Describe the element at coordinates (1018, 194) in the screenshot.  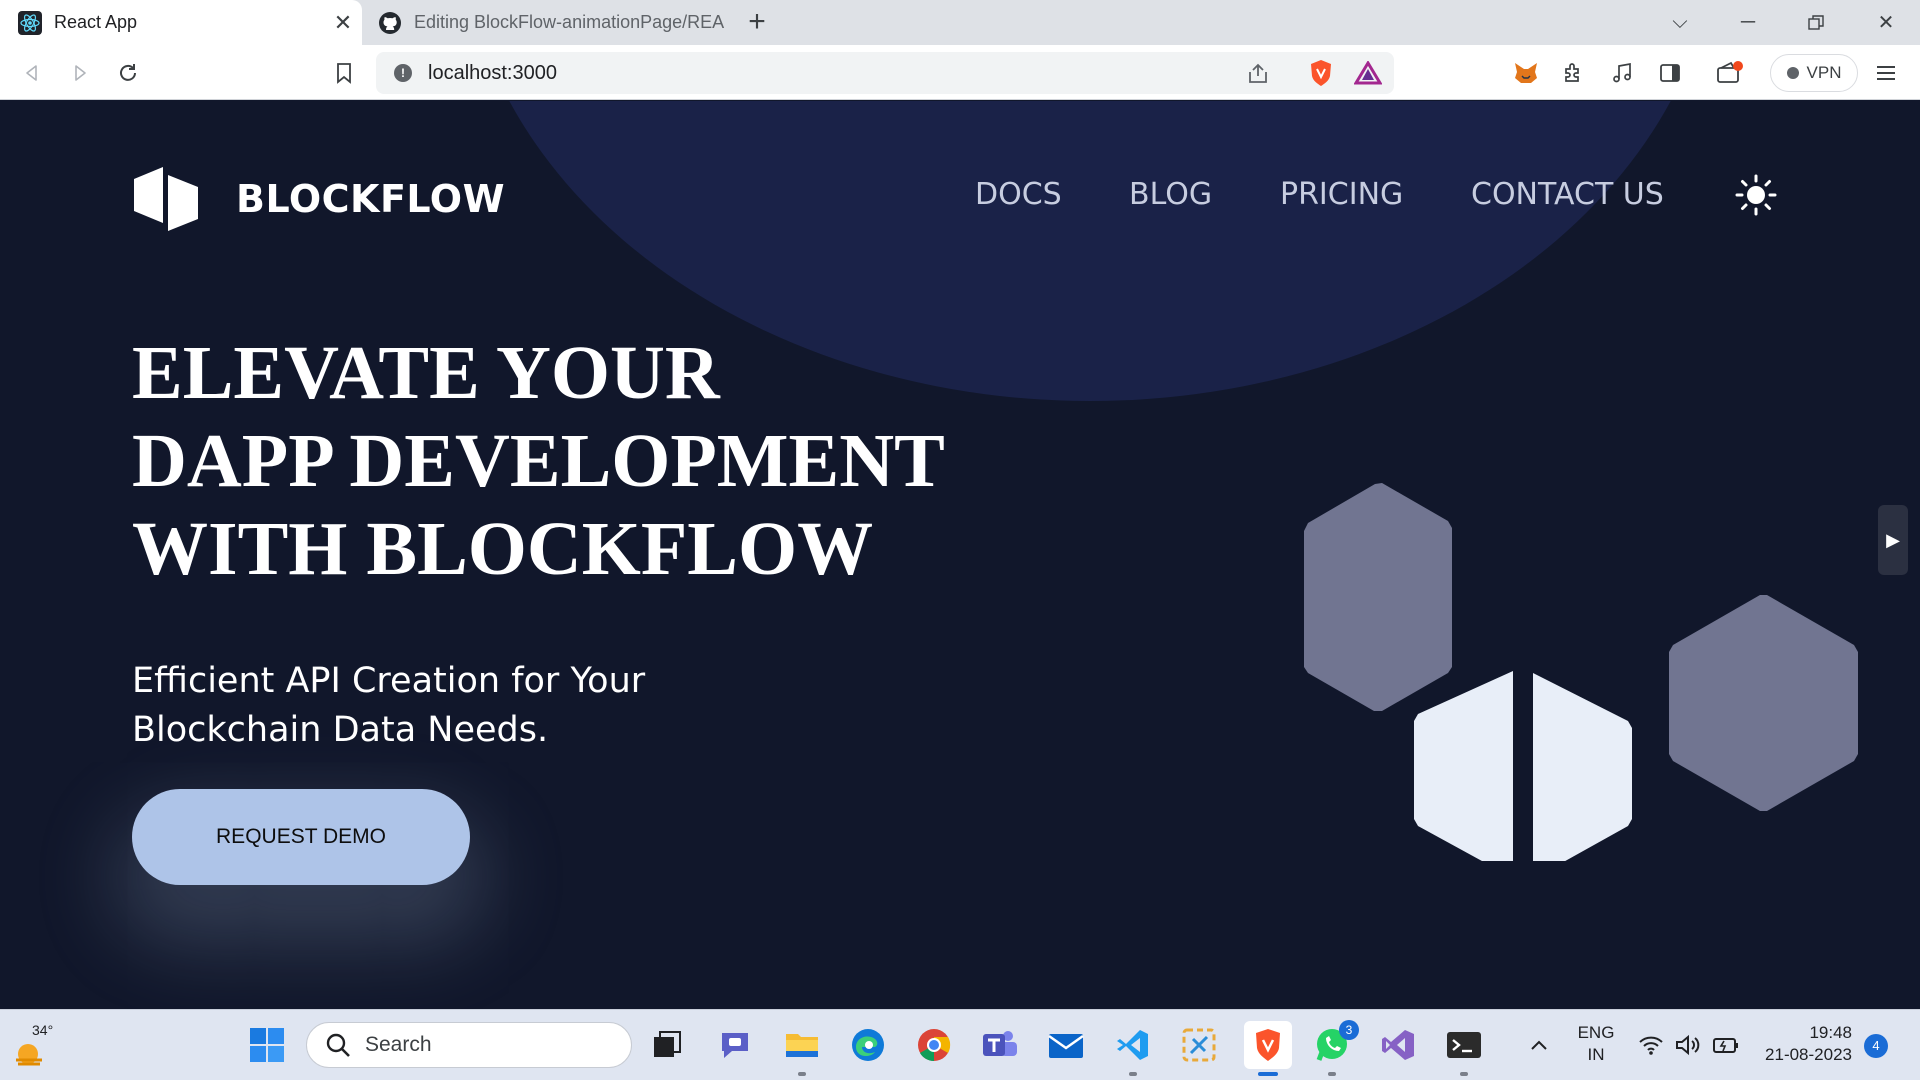
I see `nav-docs: DOCS` at that location.